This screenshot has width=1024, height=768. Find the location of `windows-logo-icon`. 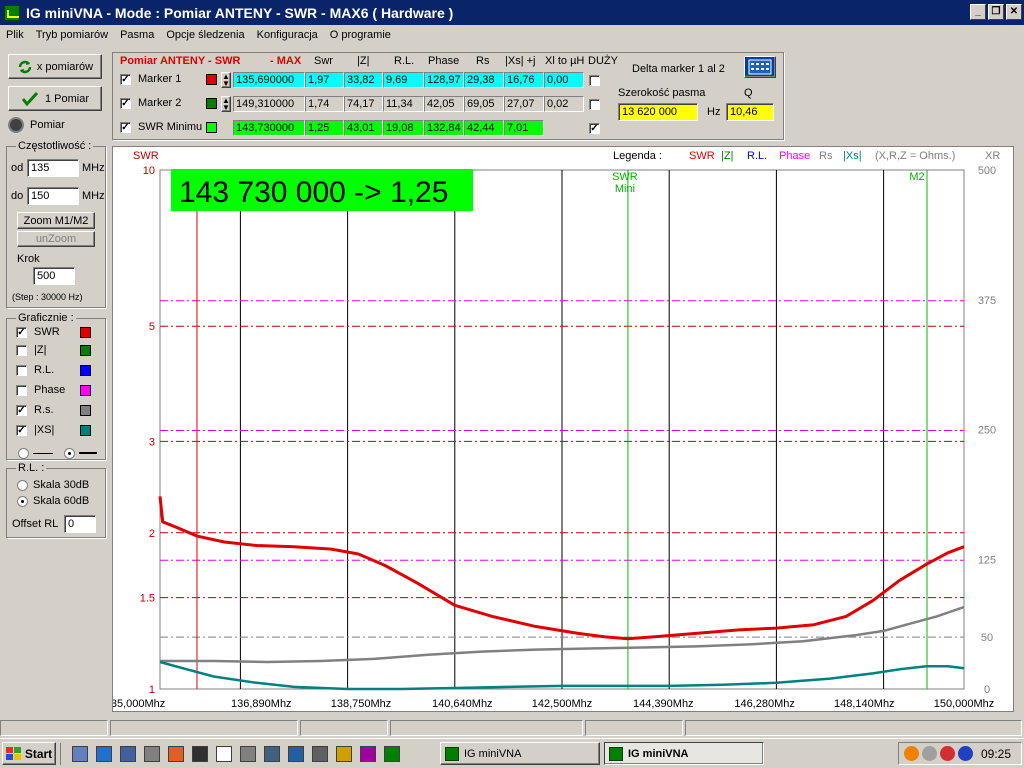

windows-logo-icon is located at coordinates (13, 753).